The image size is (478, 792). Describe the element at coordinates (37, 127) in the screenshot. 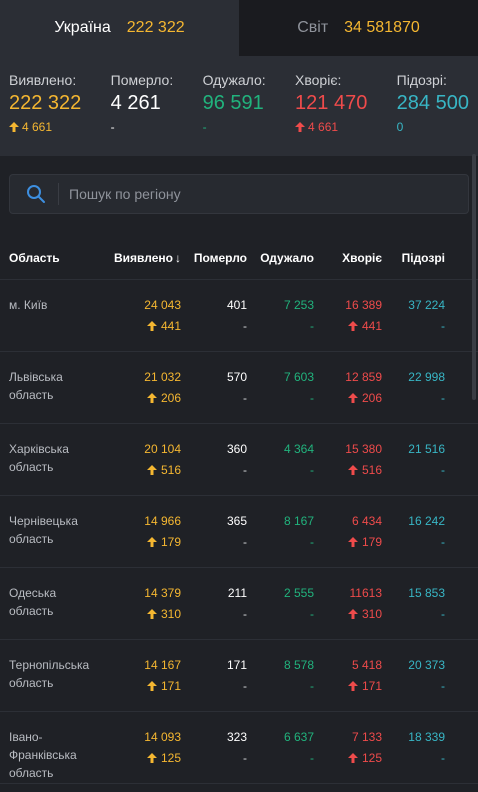

I see `stat-confirmed-delta: 4 661` at that location.